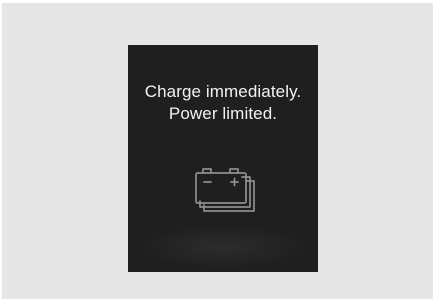 Image resolution: width=436 pixels, height=303 pixels. What do you see at coordinates (223, 91) in the screenshot?
I see `warning-message-line-1: Charge immediately.` at bounding box center [223, 91].